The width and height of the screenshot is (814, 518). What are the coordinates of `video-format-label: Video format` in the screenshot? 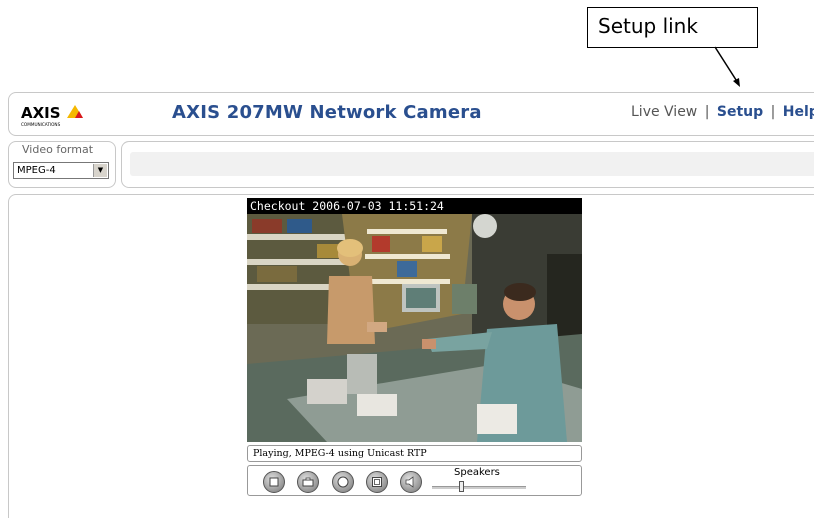 It's located at (58, 149).